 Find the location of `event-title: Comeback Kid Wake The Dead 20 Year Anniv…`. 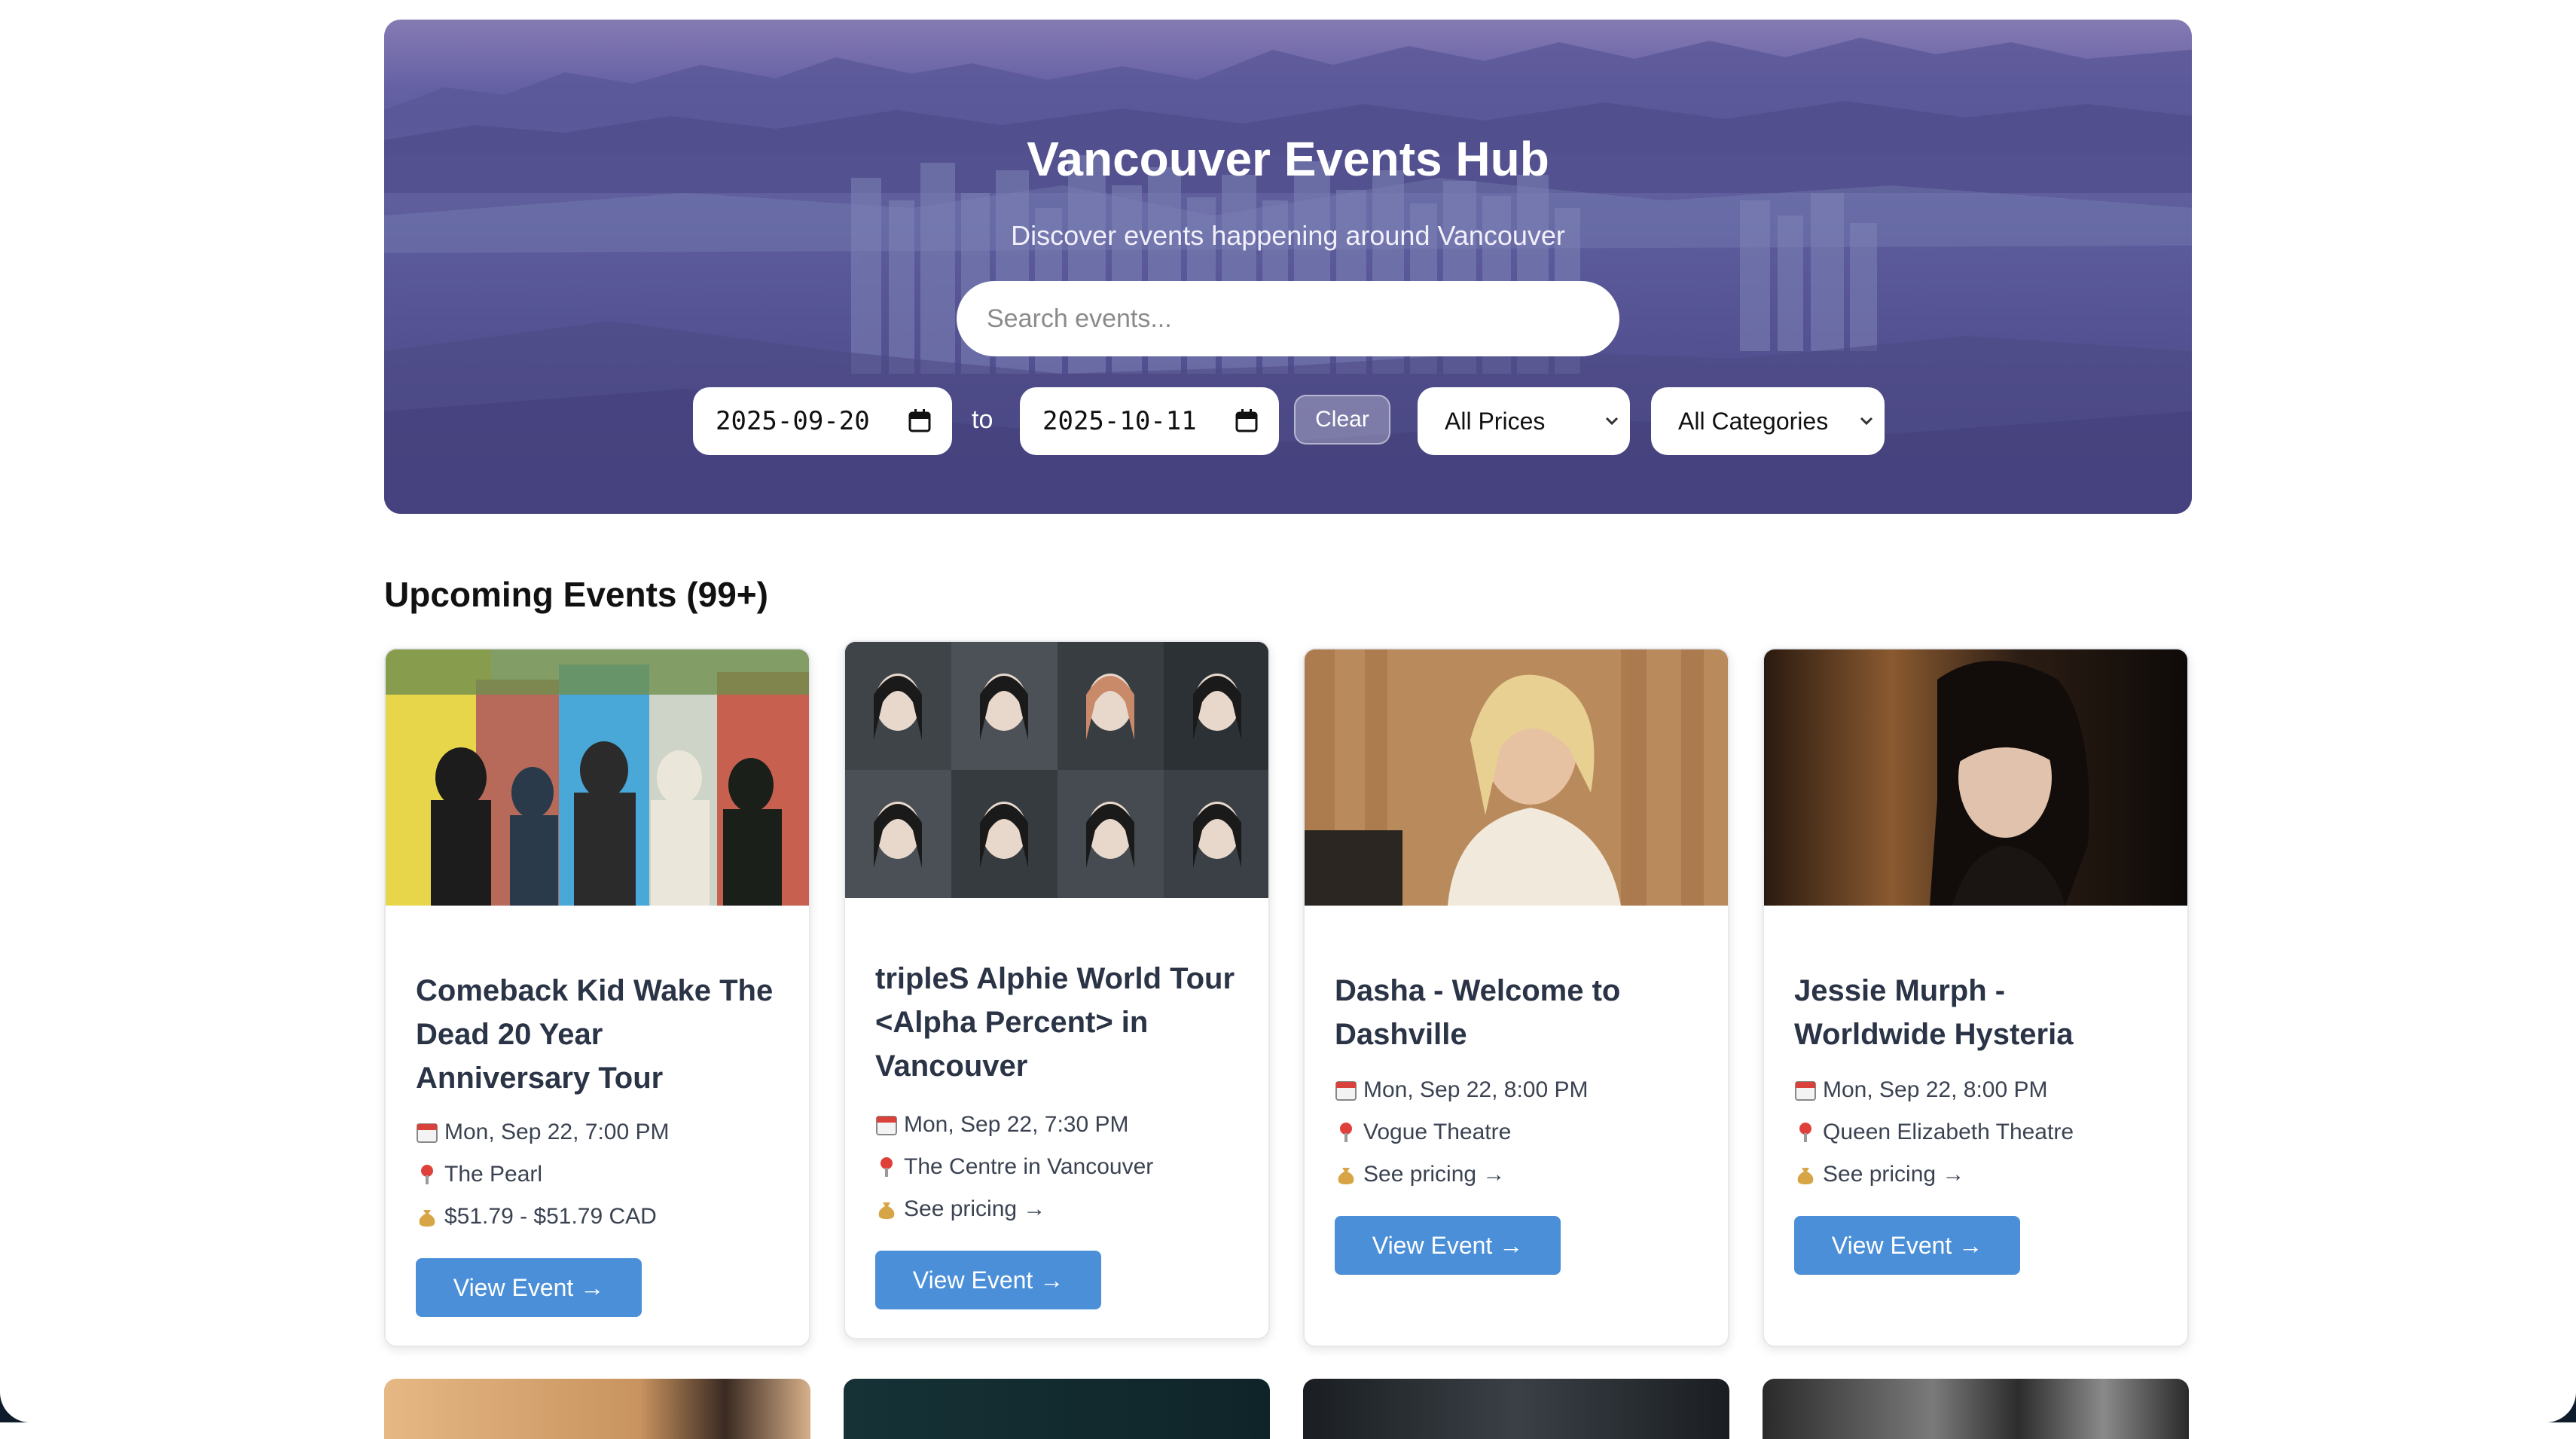

event-title: Comeback Kid Wake The Dead 20 Year Anniv… is located at coordinates (604, 1034).